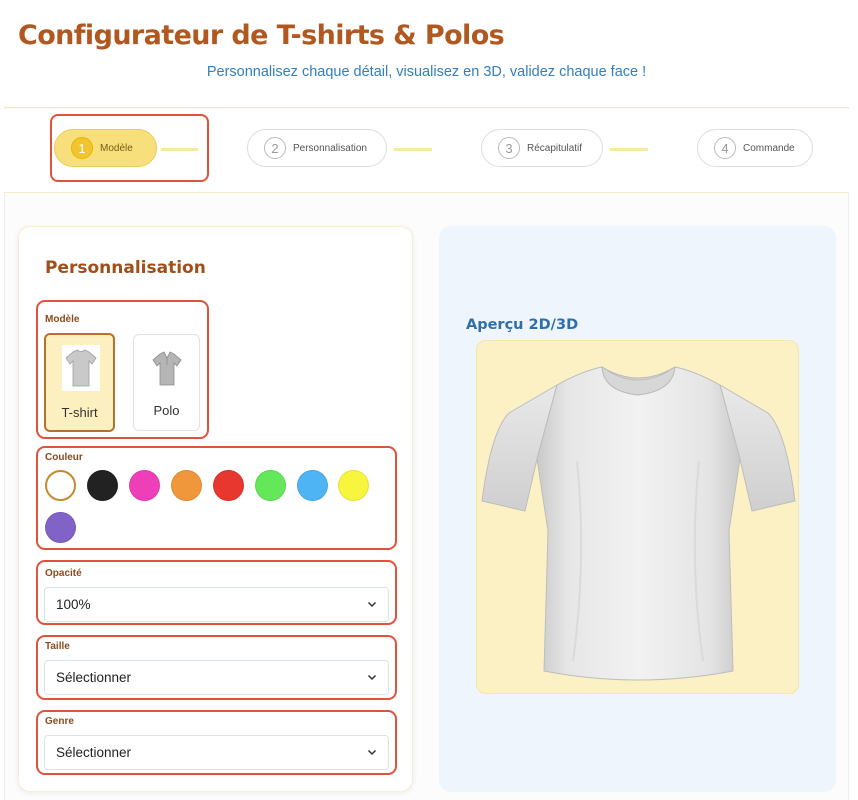 This screenshot has height=800, width=858. What do you see at coordinates (312, 485) in the screenshot?
I see `color-swatch-blue` at bounding box center [312, 485].